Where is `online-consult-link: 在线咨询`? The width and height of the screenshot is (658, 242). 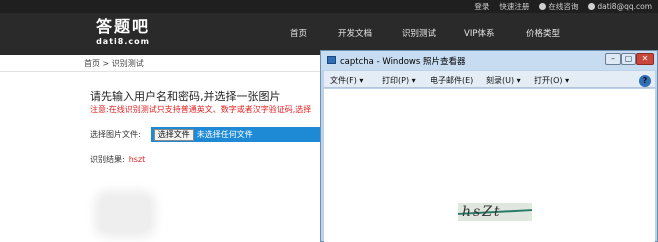 online-consult-link: 在线咨询 is located at coordinates (558, 6).